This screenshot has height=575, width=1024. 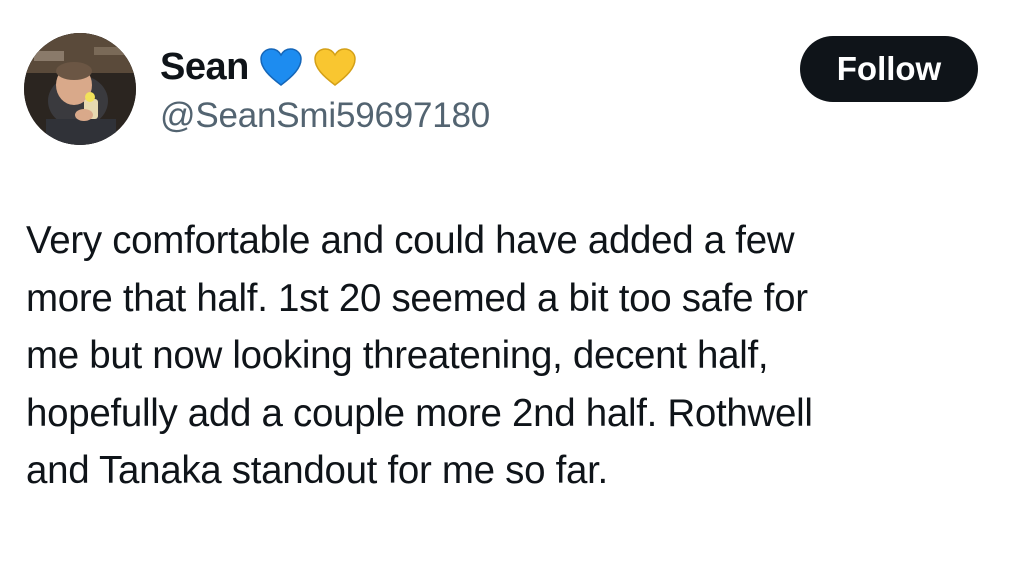 I want to click on tweet-text-line: and Tanaka standout for me so far., so click(x=317, y=470).